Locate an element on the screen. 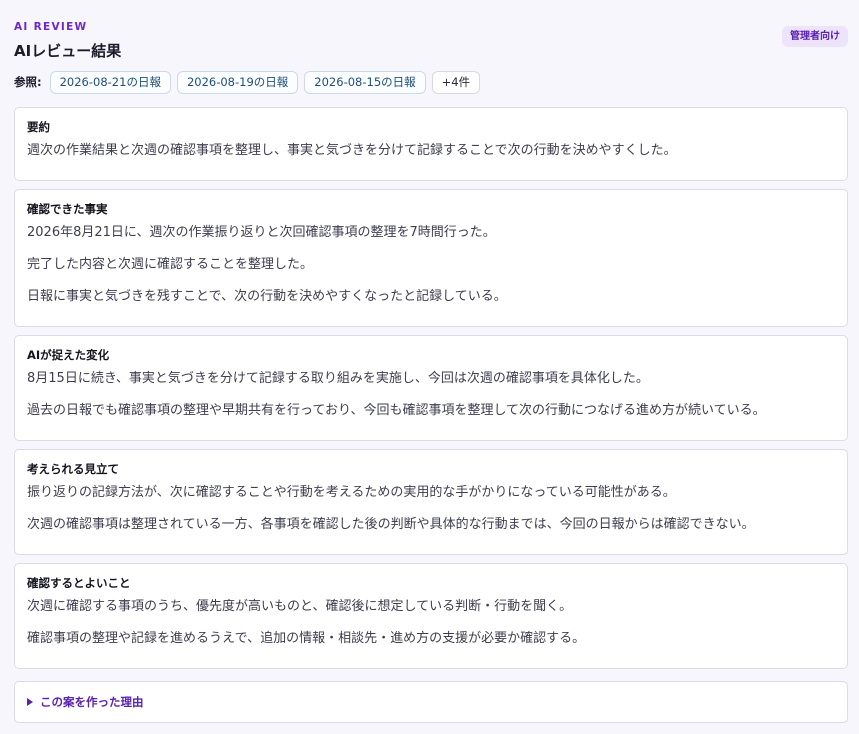  audience-badge: 管理者向け is located at coordinates (815, 36).